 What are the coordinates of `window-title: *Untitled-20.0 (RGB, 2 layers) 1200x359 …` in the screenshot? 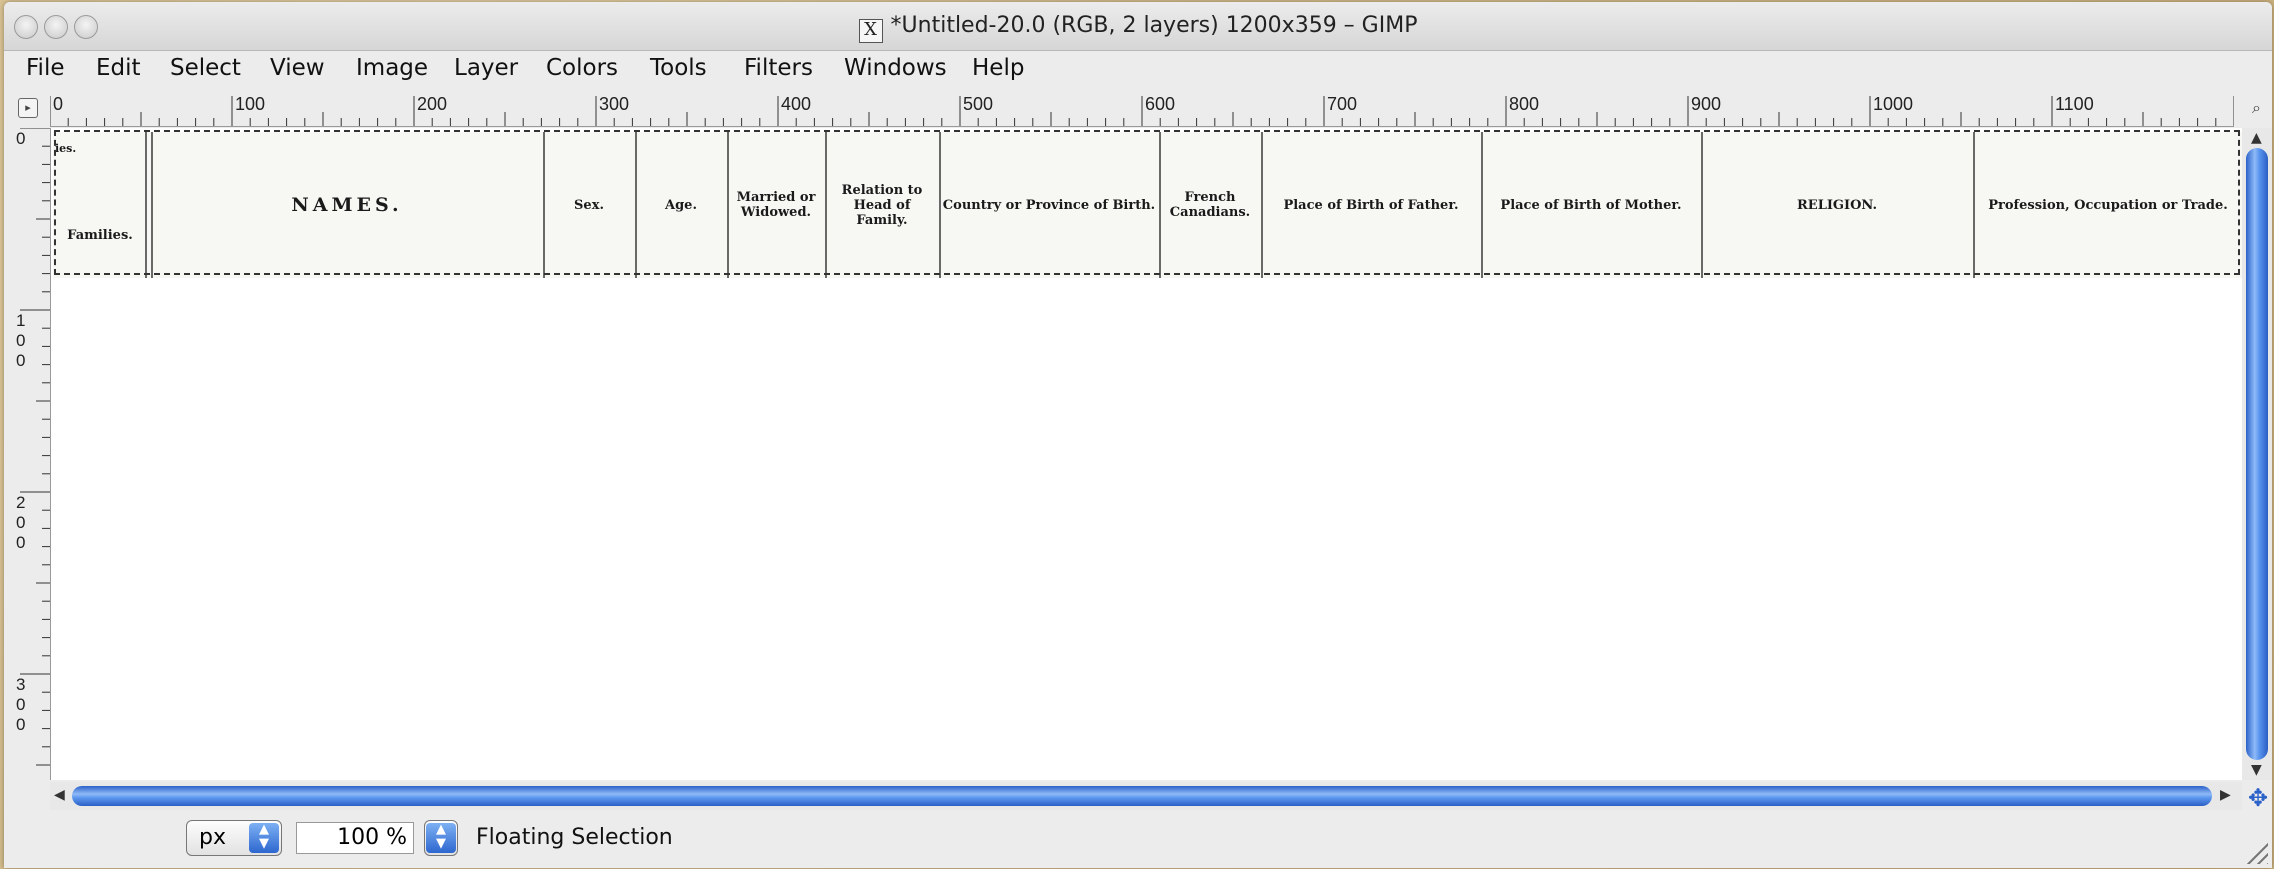 It's located at (1154, 25).